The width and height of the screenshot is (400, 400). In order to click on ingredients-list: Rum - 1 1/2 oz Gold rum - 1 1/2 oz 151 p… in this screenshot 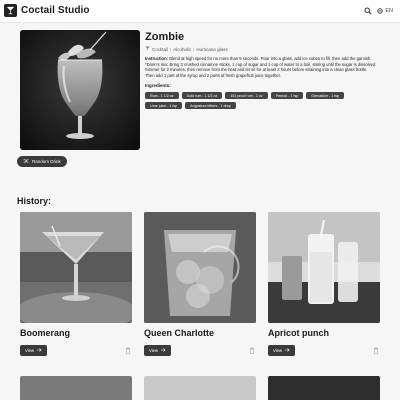, I will do `click(261, 101)`.